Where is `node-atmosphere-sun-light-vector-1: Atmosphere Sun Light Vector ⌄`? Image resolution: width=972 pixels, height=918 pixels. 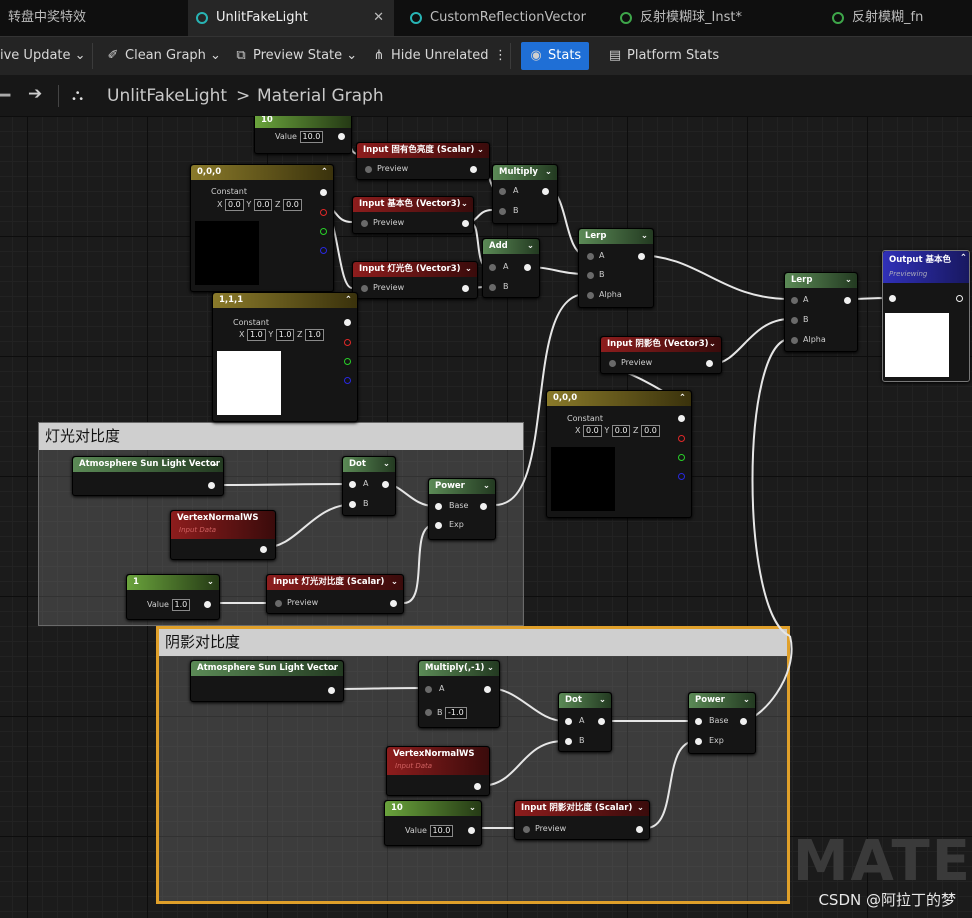
node-atmosphere-sun-light-vector-1: Atmosphere Sun Light Vector ⌄ is located at coordinates (148, 476).